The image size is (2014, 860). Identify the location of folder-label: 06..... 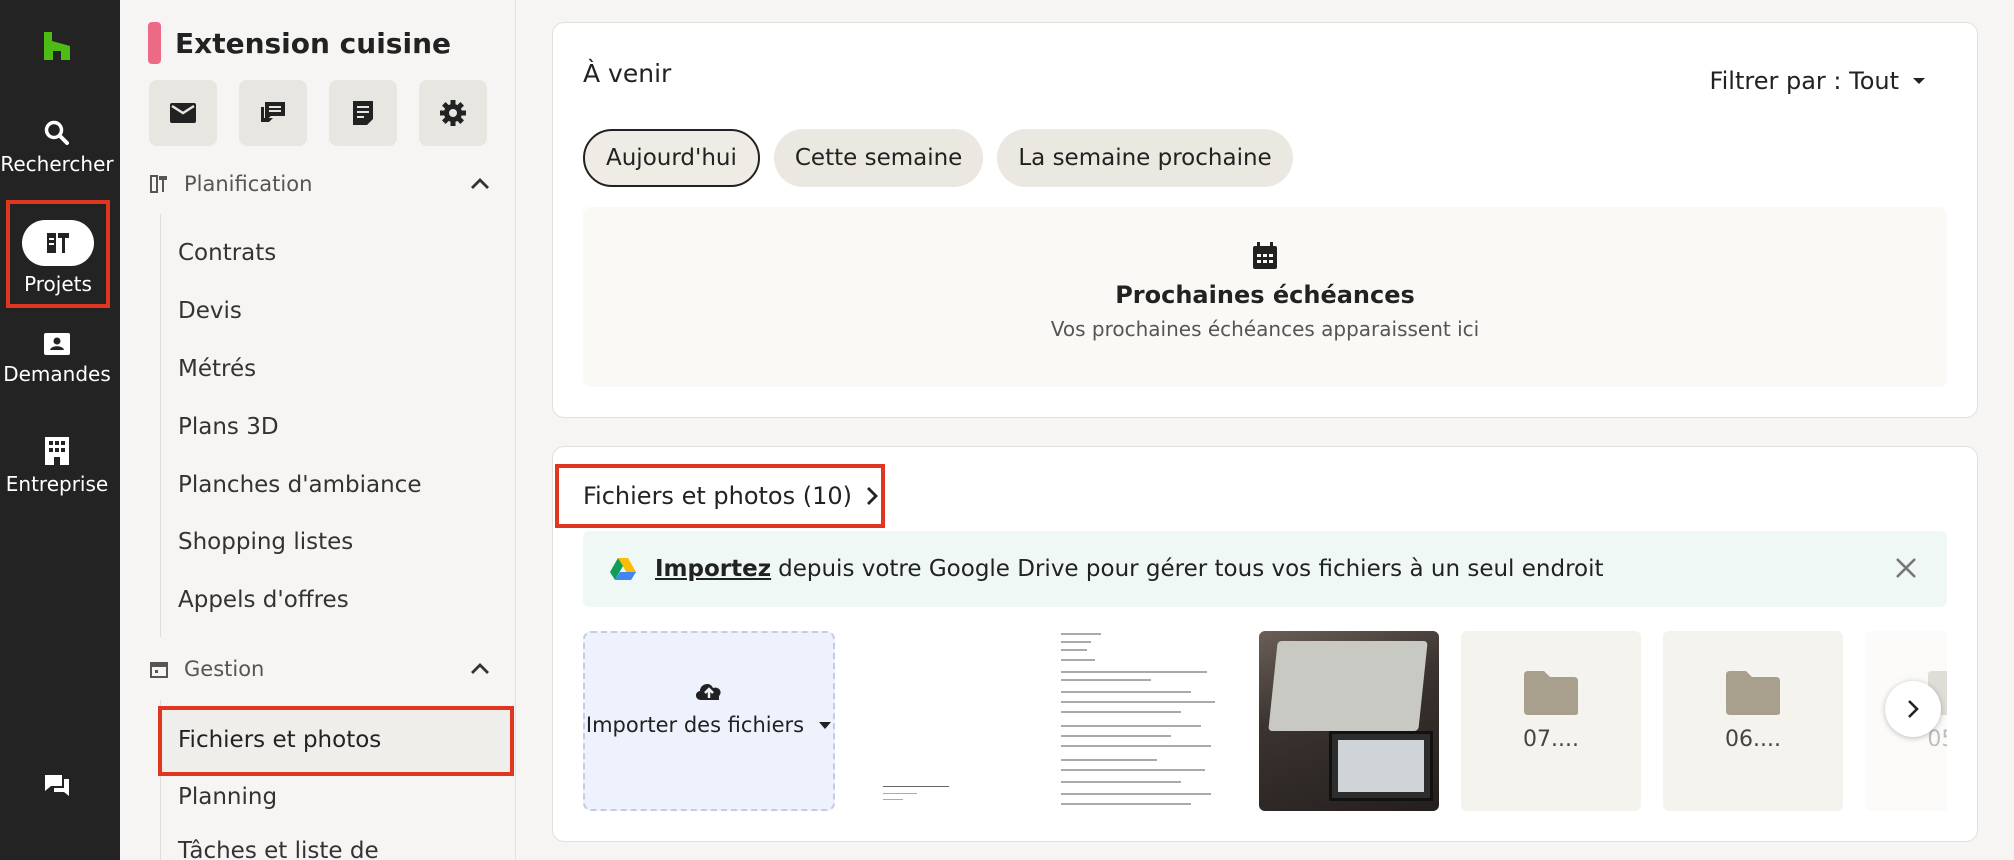
(1753, 739).